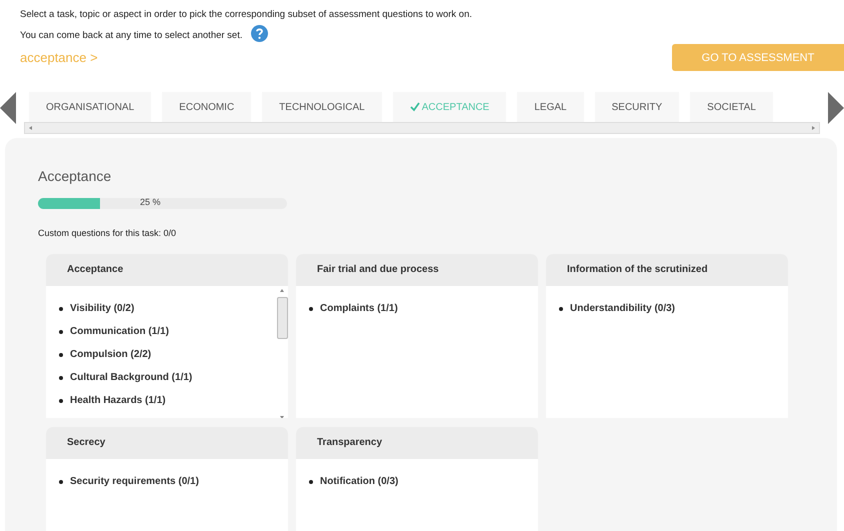  What do you see at coordinates (417, 270) in the screenshot?
I see `card-title: Fair trial and due process` at bounding box center [417, 270].